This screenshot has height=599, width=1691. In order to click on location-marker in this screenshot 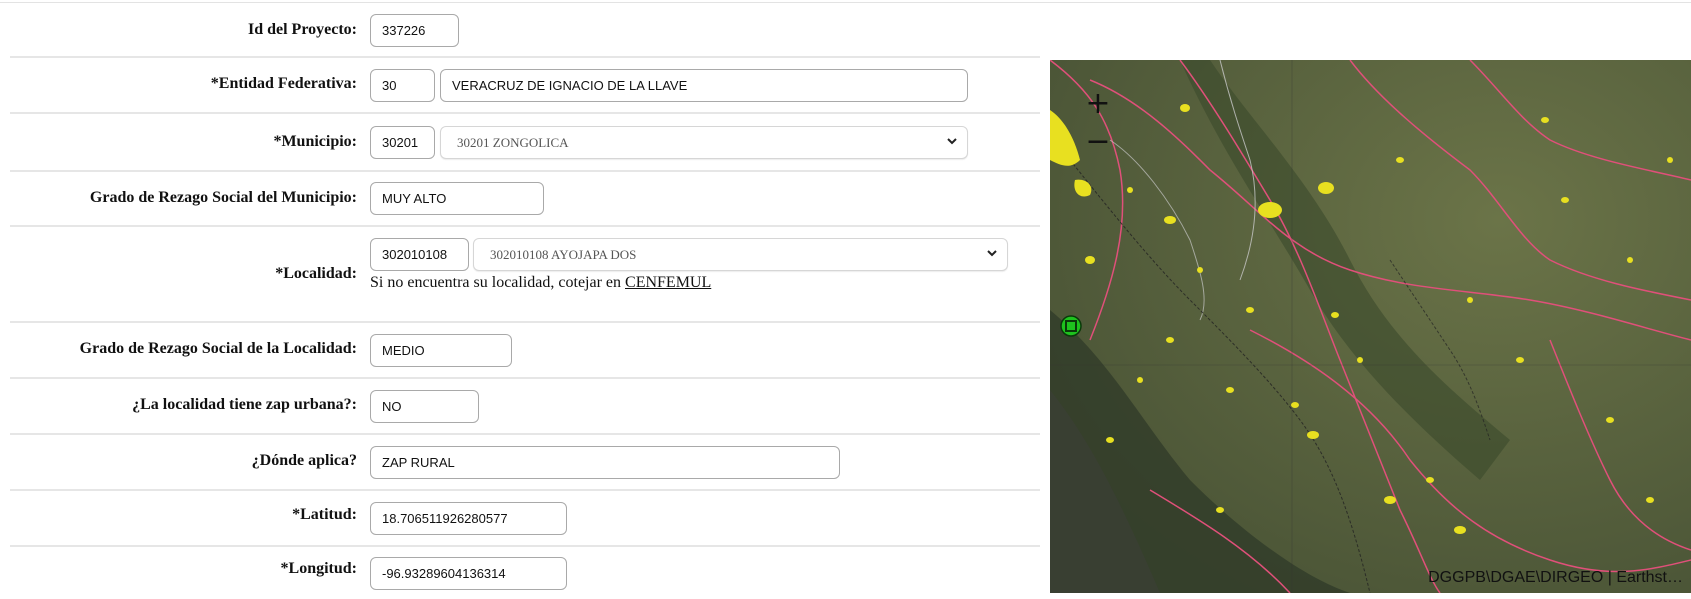, I will do `click(1071, 326)`.